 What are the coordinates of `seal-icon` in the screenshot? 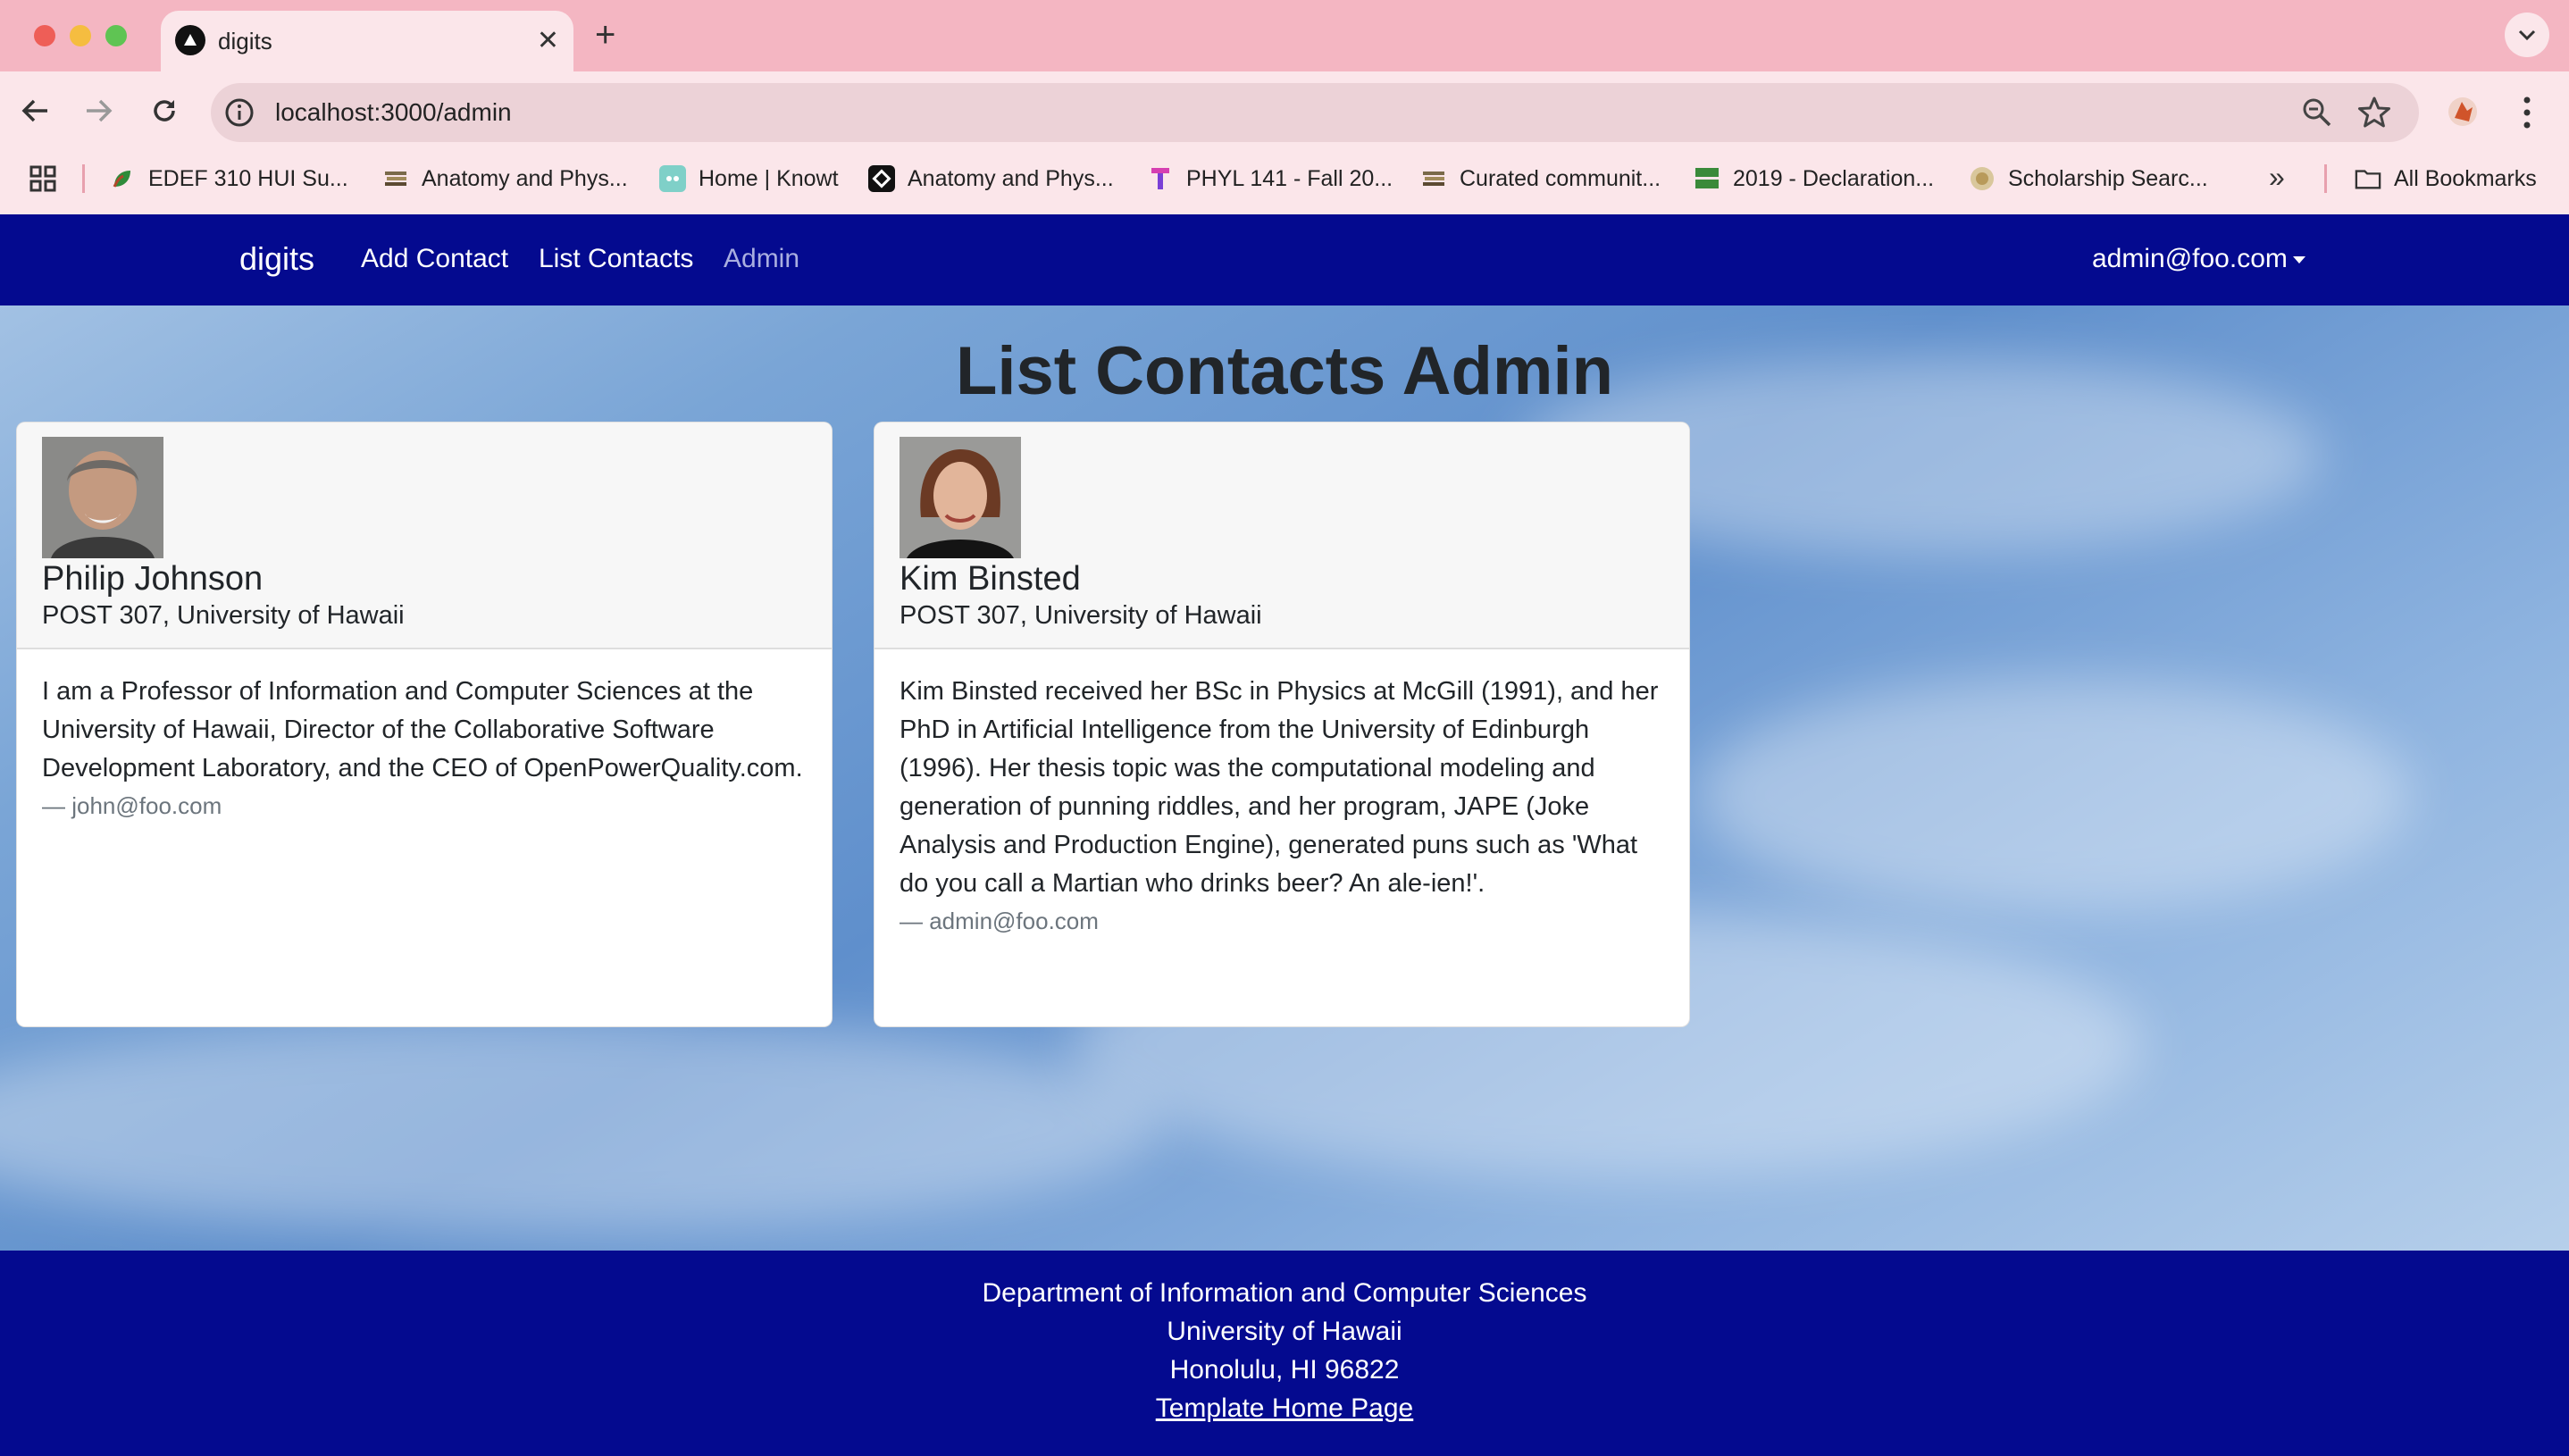 It's located at (1982, 178).